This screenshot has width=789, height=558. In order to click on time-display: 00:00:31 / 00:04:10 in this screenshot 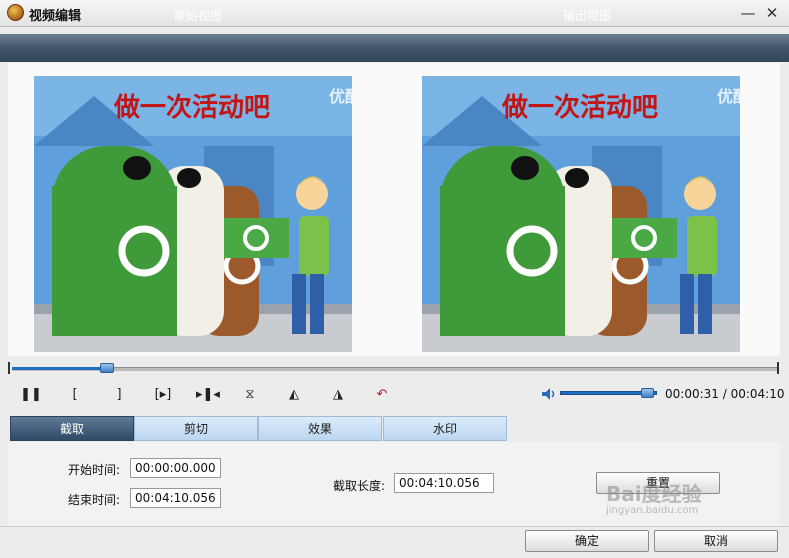, I will do `click(724, 394)`.